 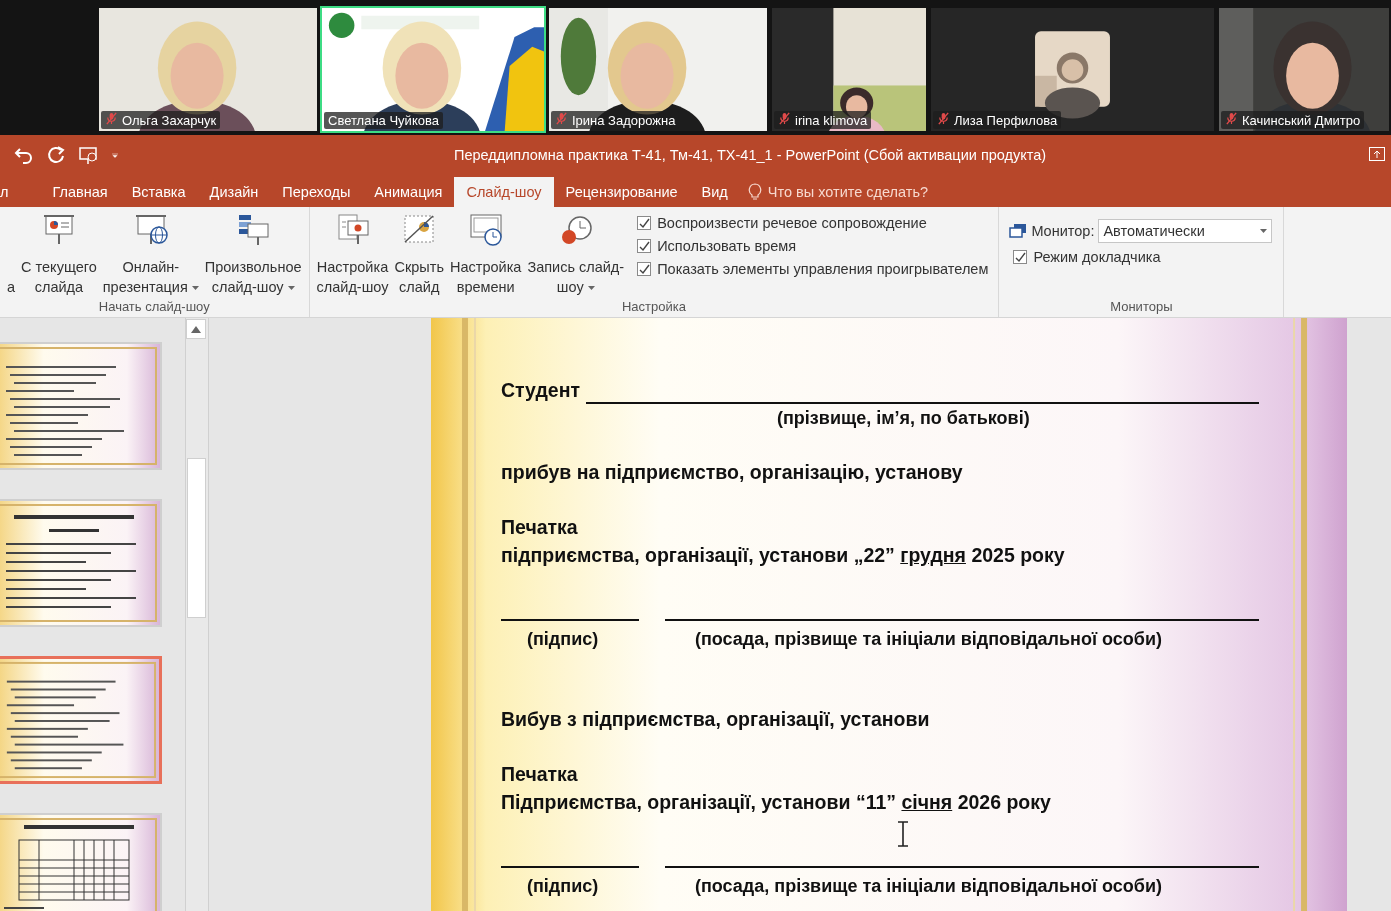 I want to click on ribbon-tab: Переходы, so click(x=316, y=192).